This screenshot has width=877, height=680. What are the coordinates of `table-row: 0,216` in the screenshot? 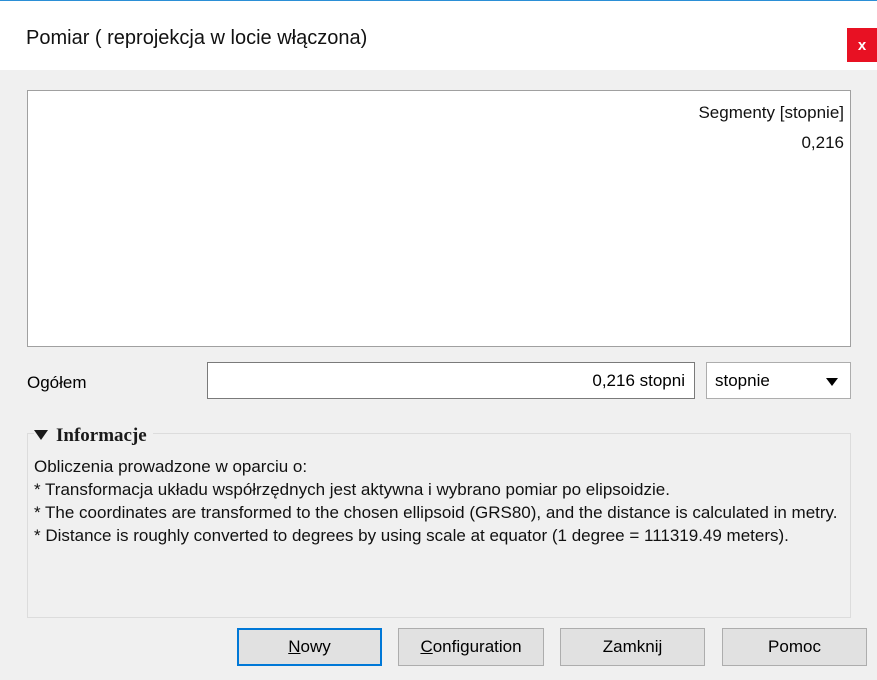 It's located at (822, 143).